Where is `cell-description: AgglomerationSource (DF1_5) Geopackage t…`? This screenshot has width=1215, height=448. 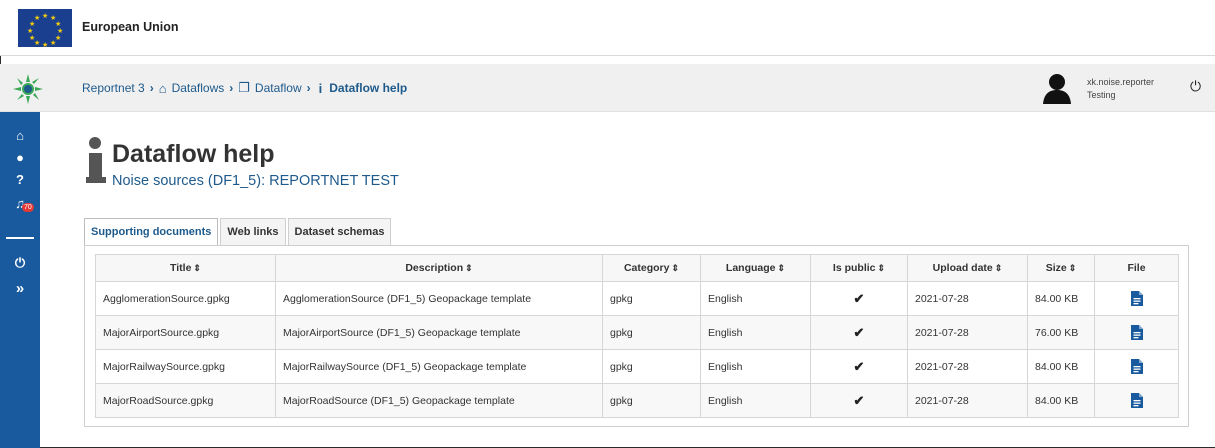
cell-description: AgglomerationSource (DF1_5) Geopackage t… is located at coordinates (439, 298).